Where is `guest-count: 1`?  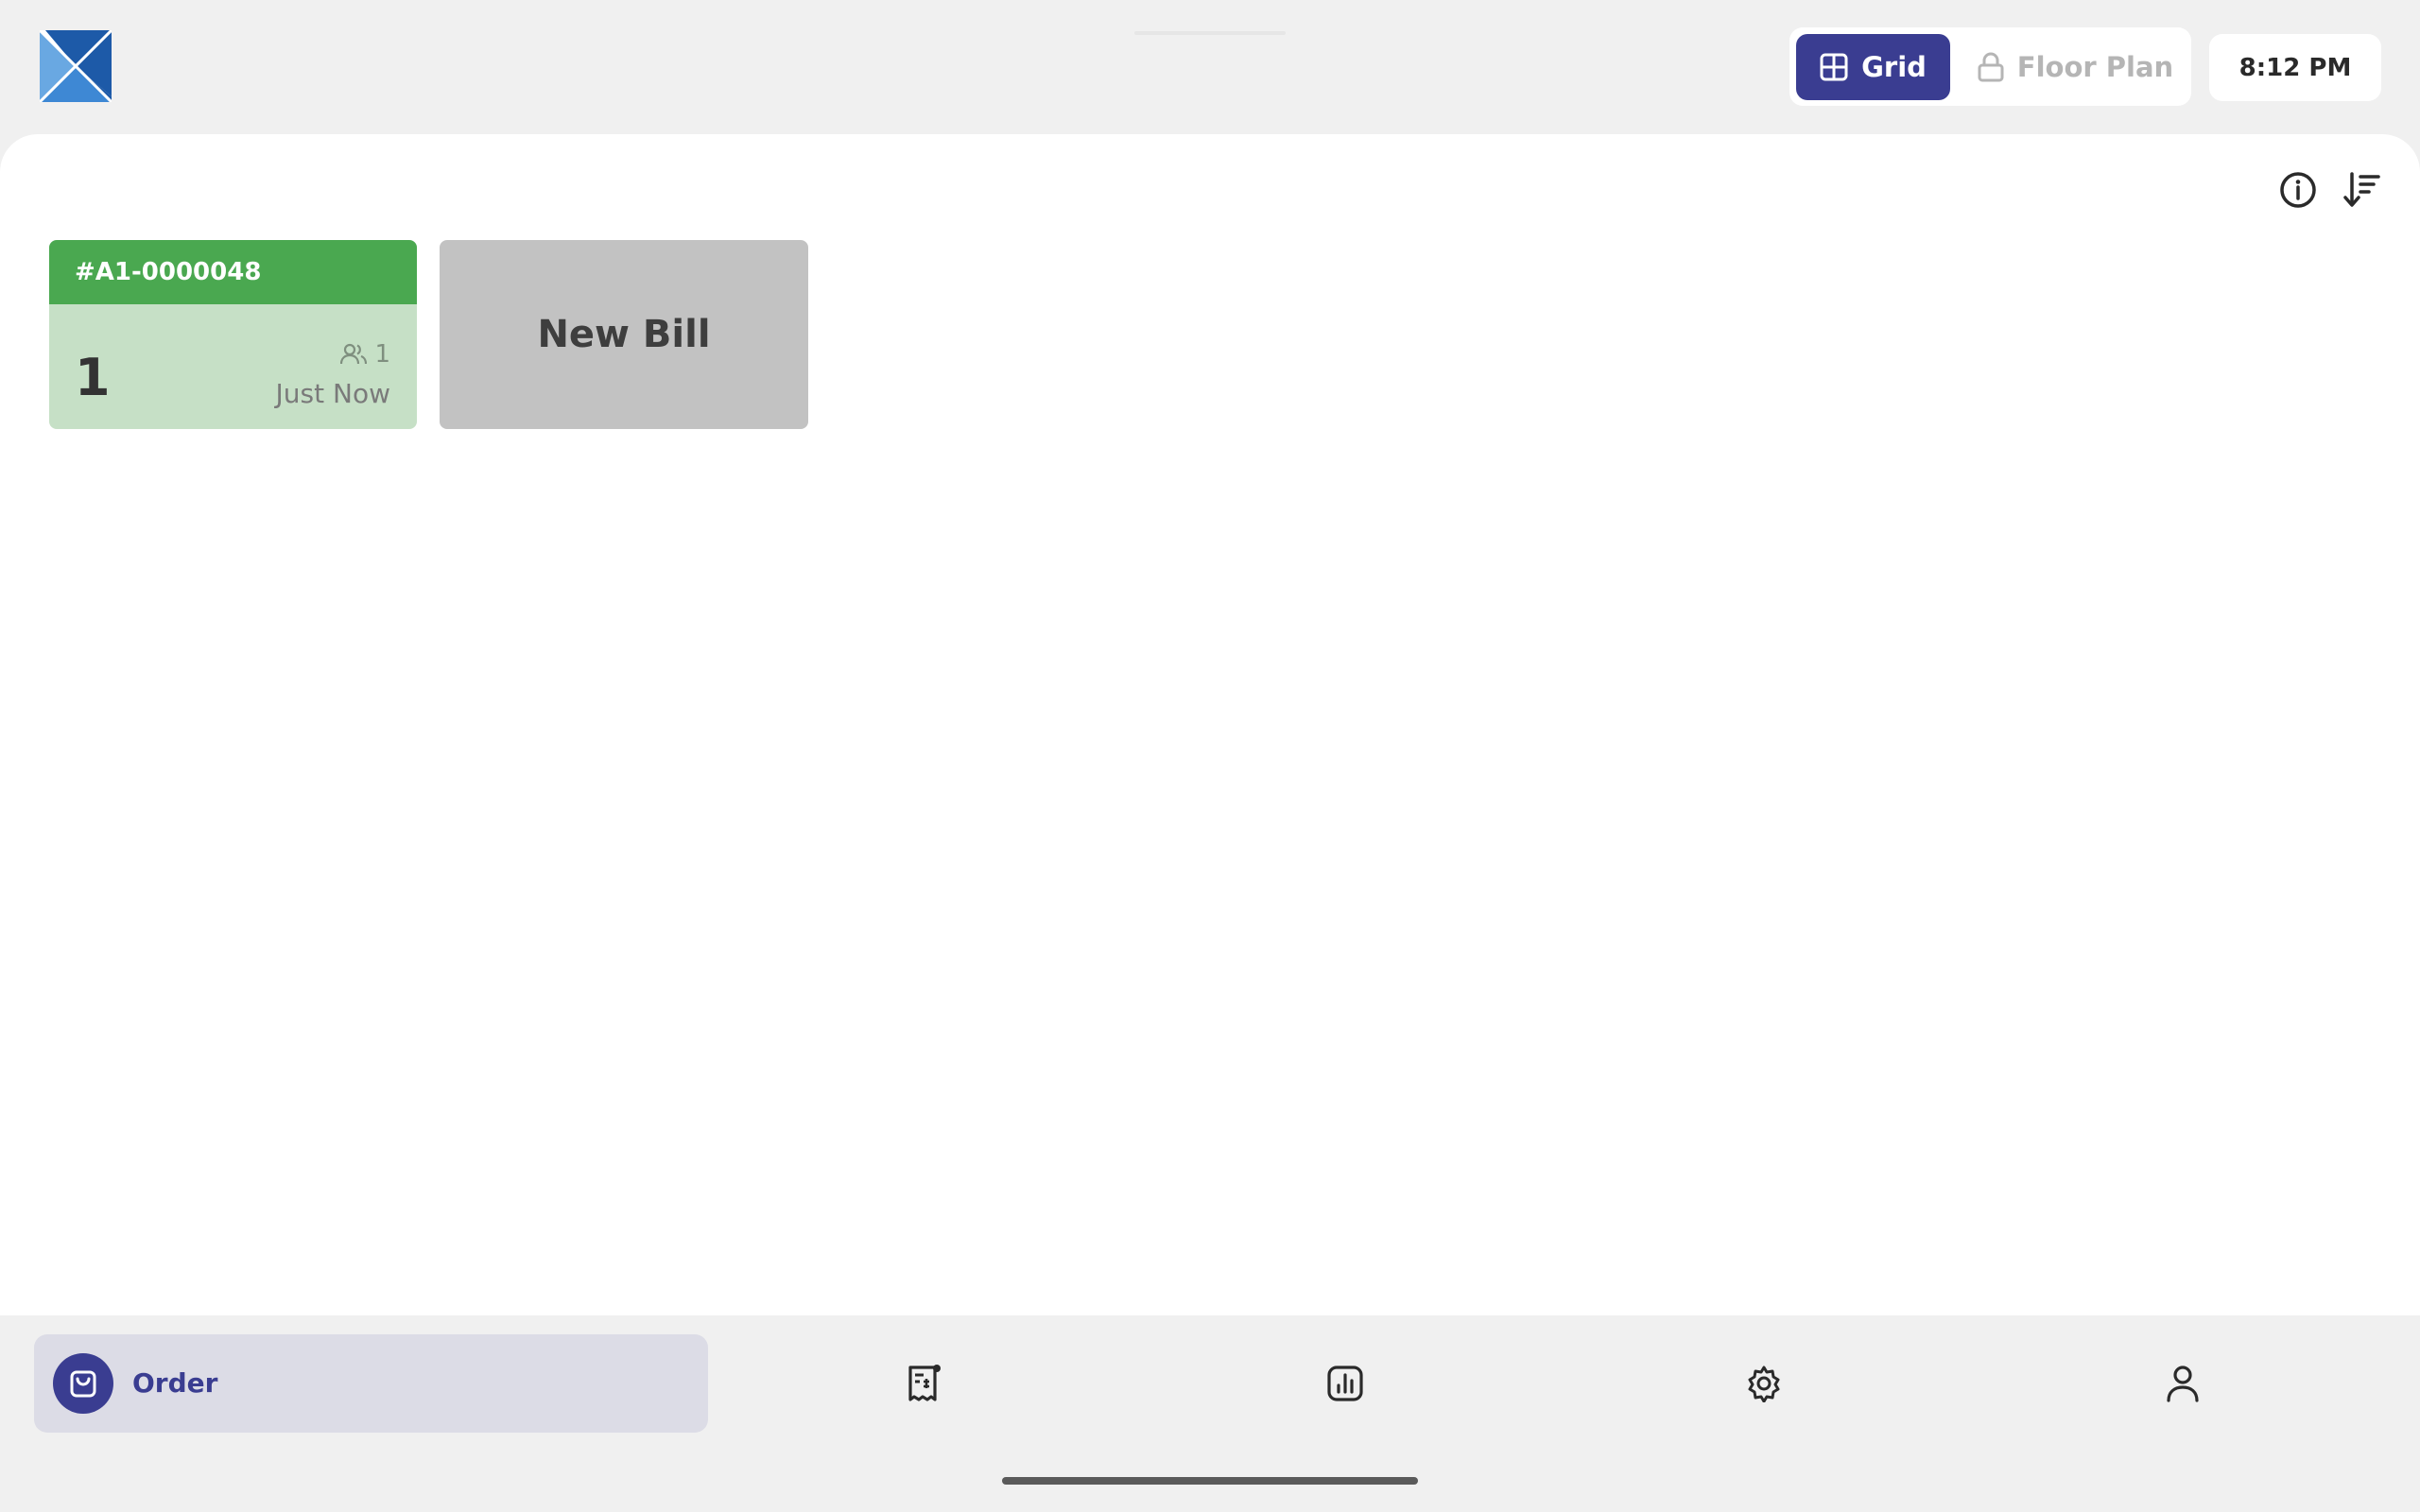 guest-count: 1 is located at coordinates (365, 354).